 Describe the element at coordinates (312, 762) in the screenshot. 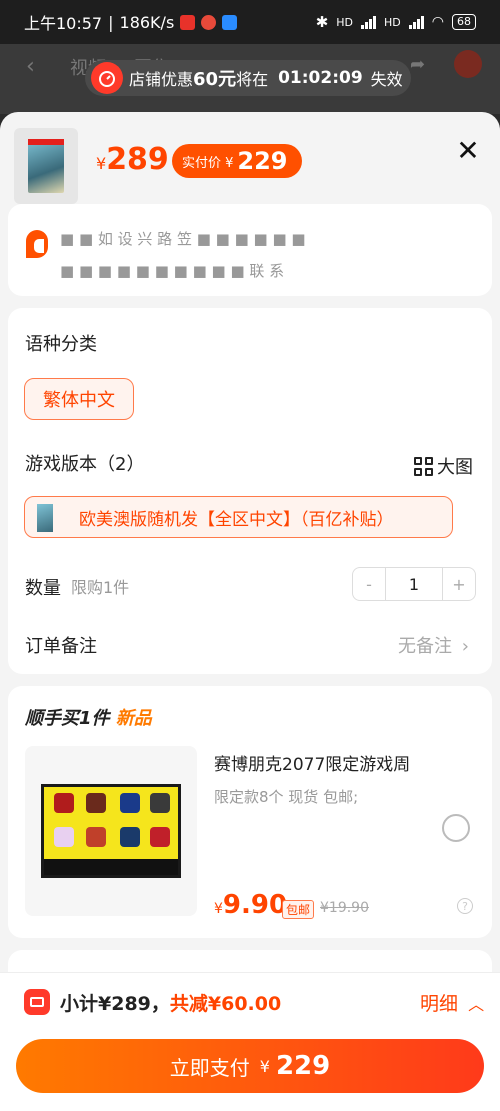

I see `recommend-name: 赛博朋克2077限定游戏周` at that location.